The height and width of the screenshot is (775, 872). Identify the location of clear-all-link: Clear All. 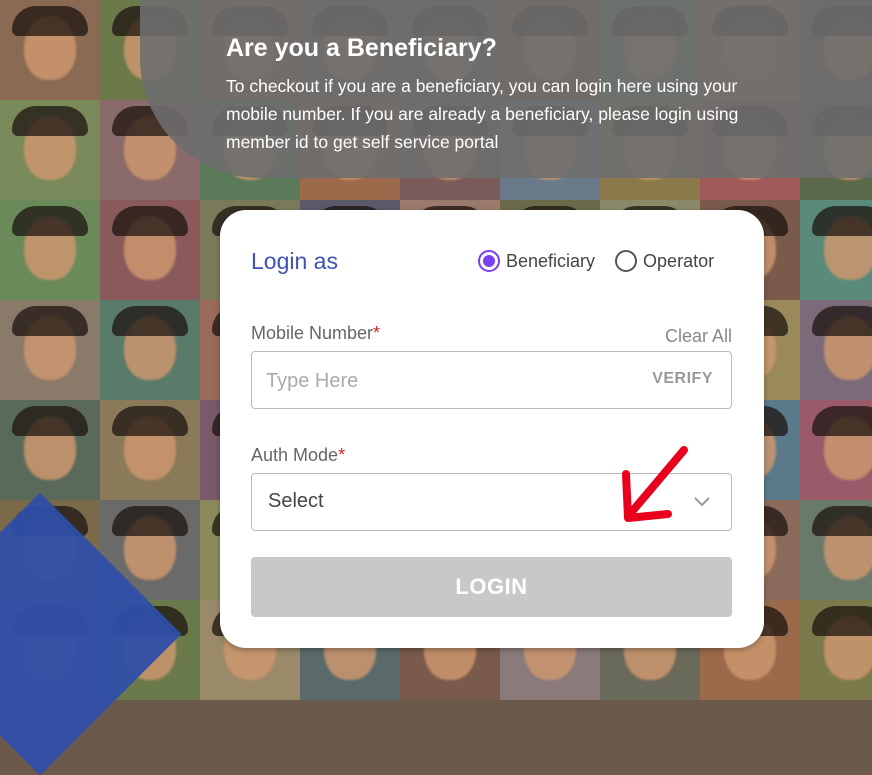
(698, 336).